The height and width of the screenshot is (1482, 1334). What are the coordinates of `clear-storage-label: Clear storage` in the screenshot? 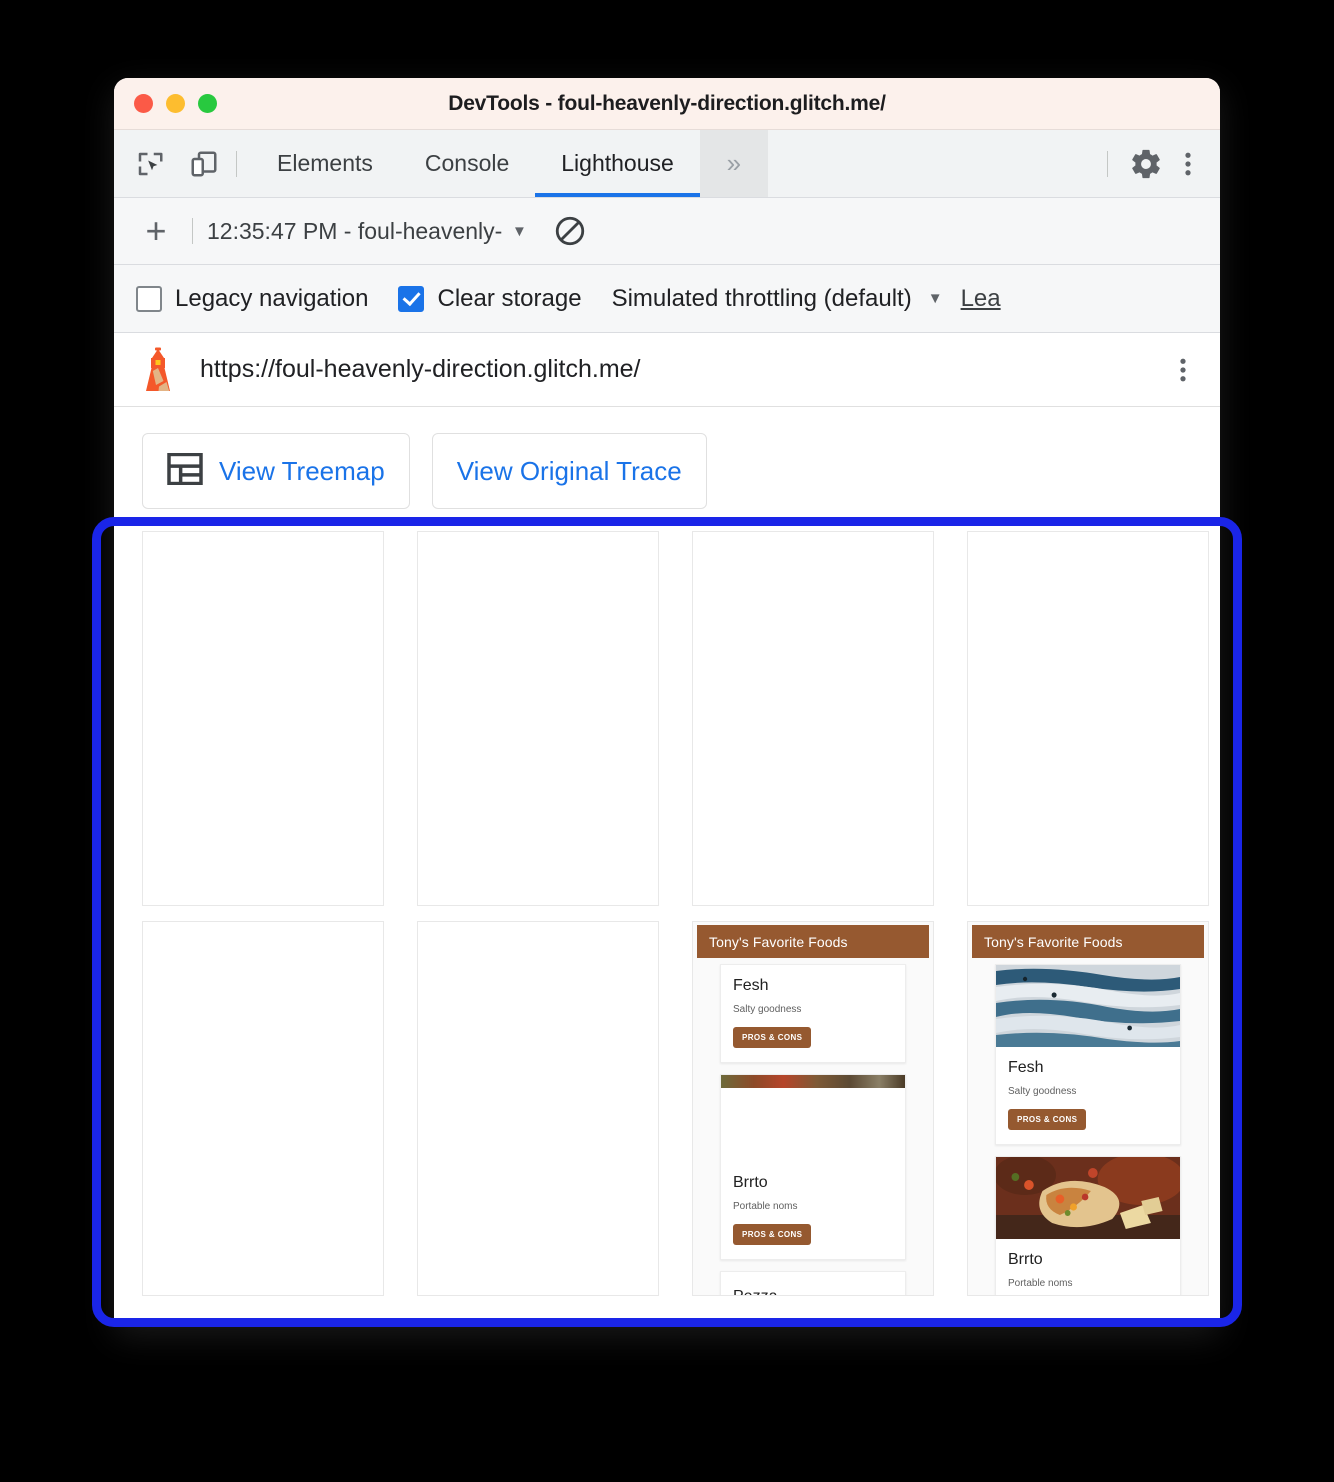 It's located at (509, 298).